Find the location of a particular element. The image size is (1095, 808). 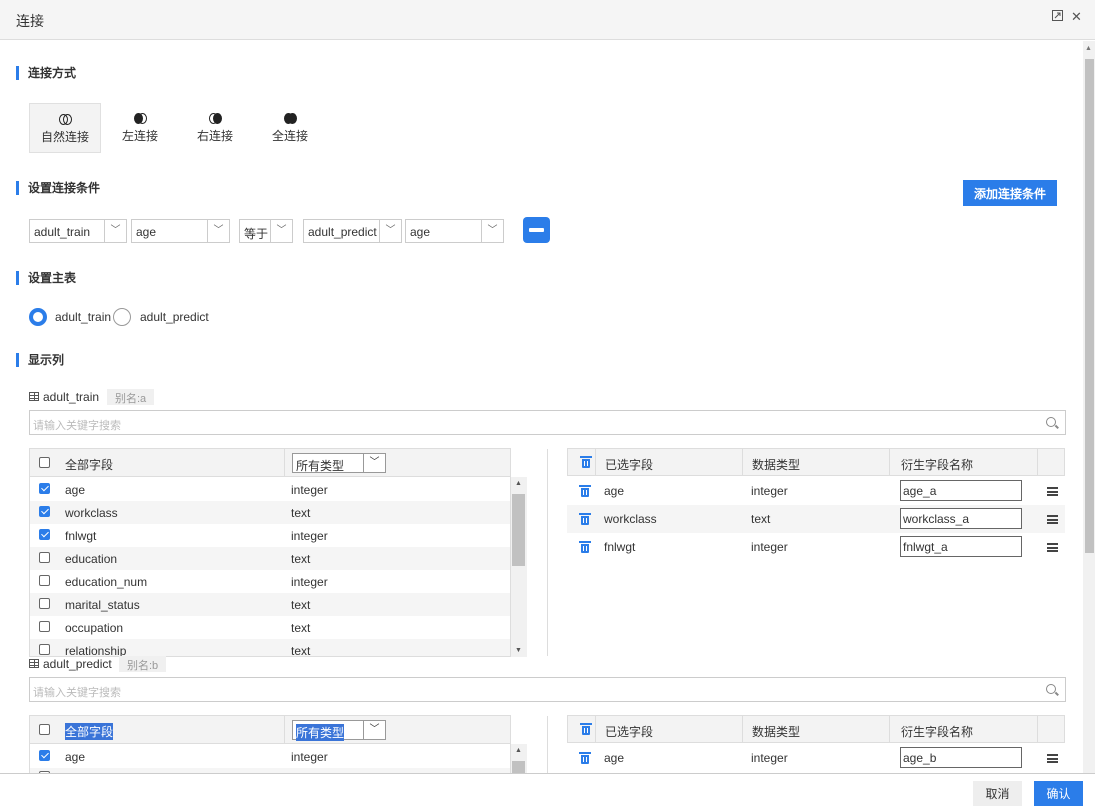

field-row: marital_status text is located at coordinates (270, 604).